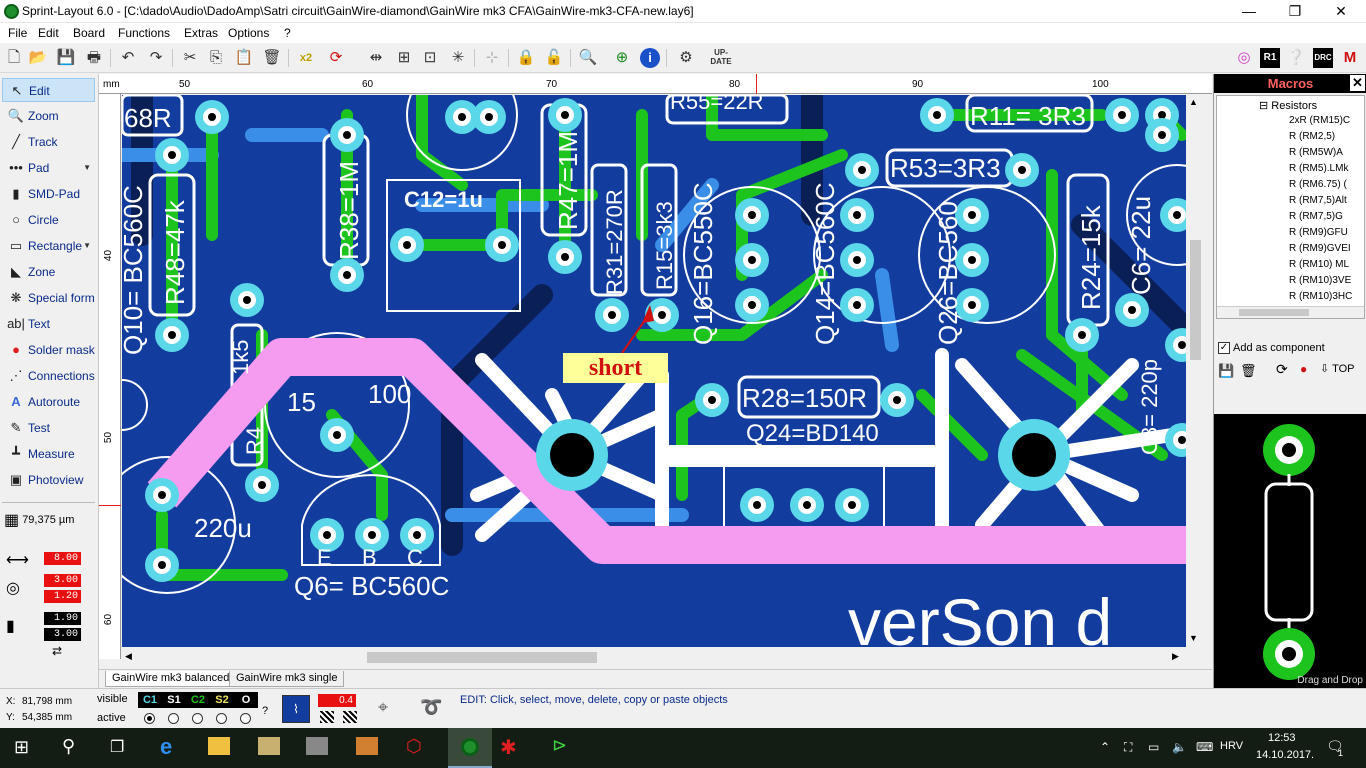  I want to click on swap-icon: ⇄, so click(57, 651).